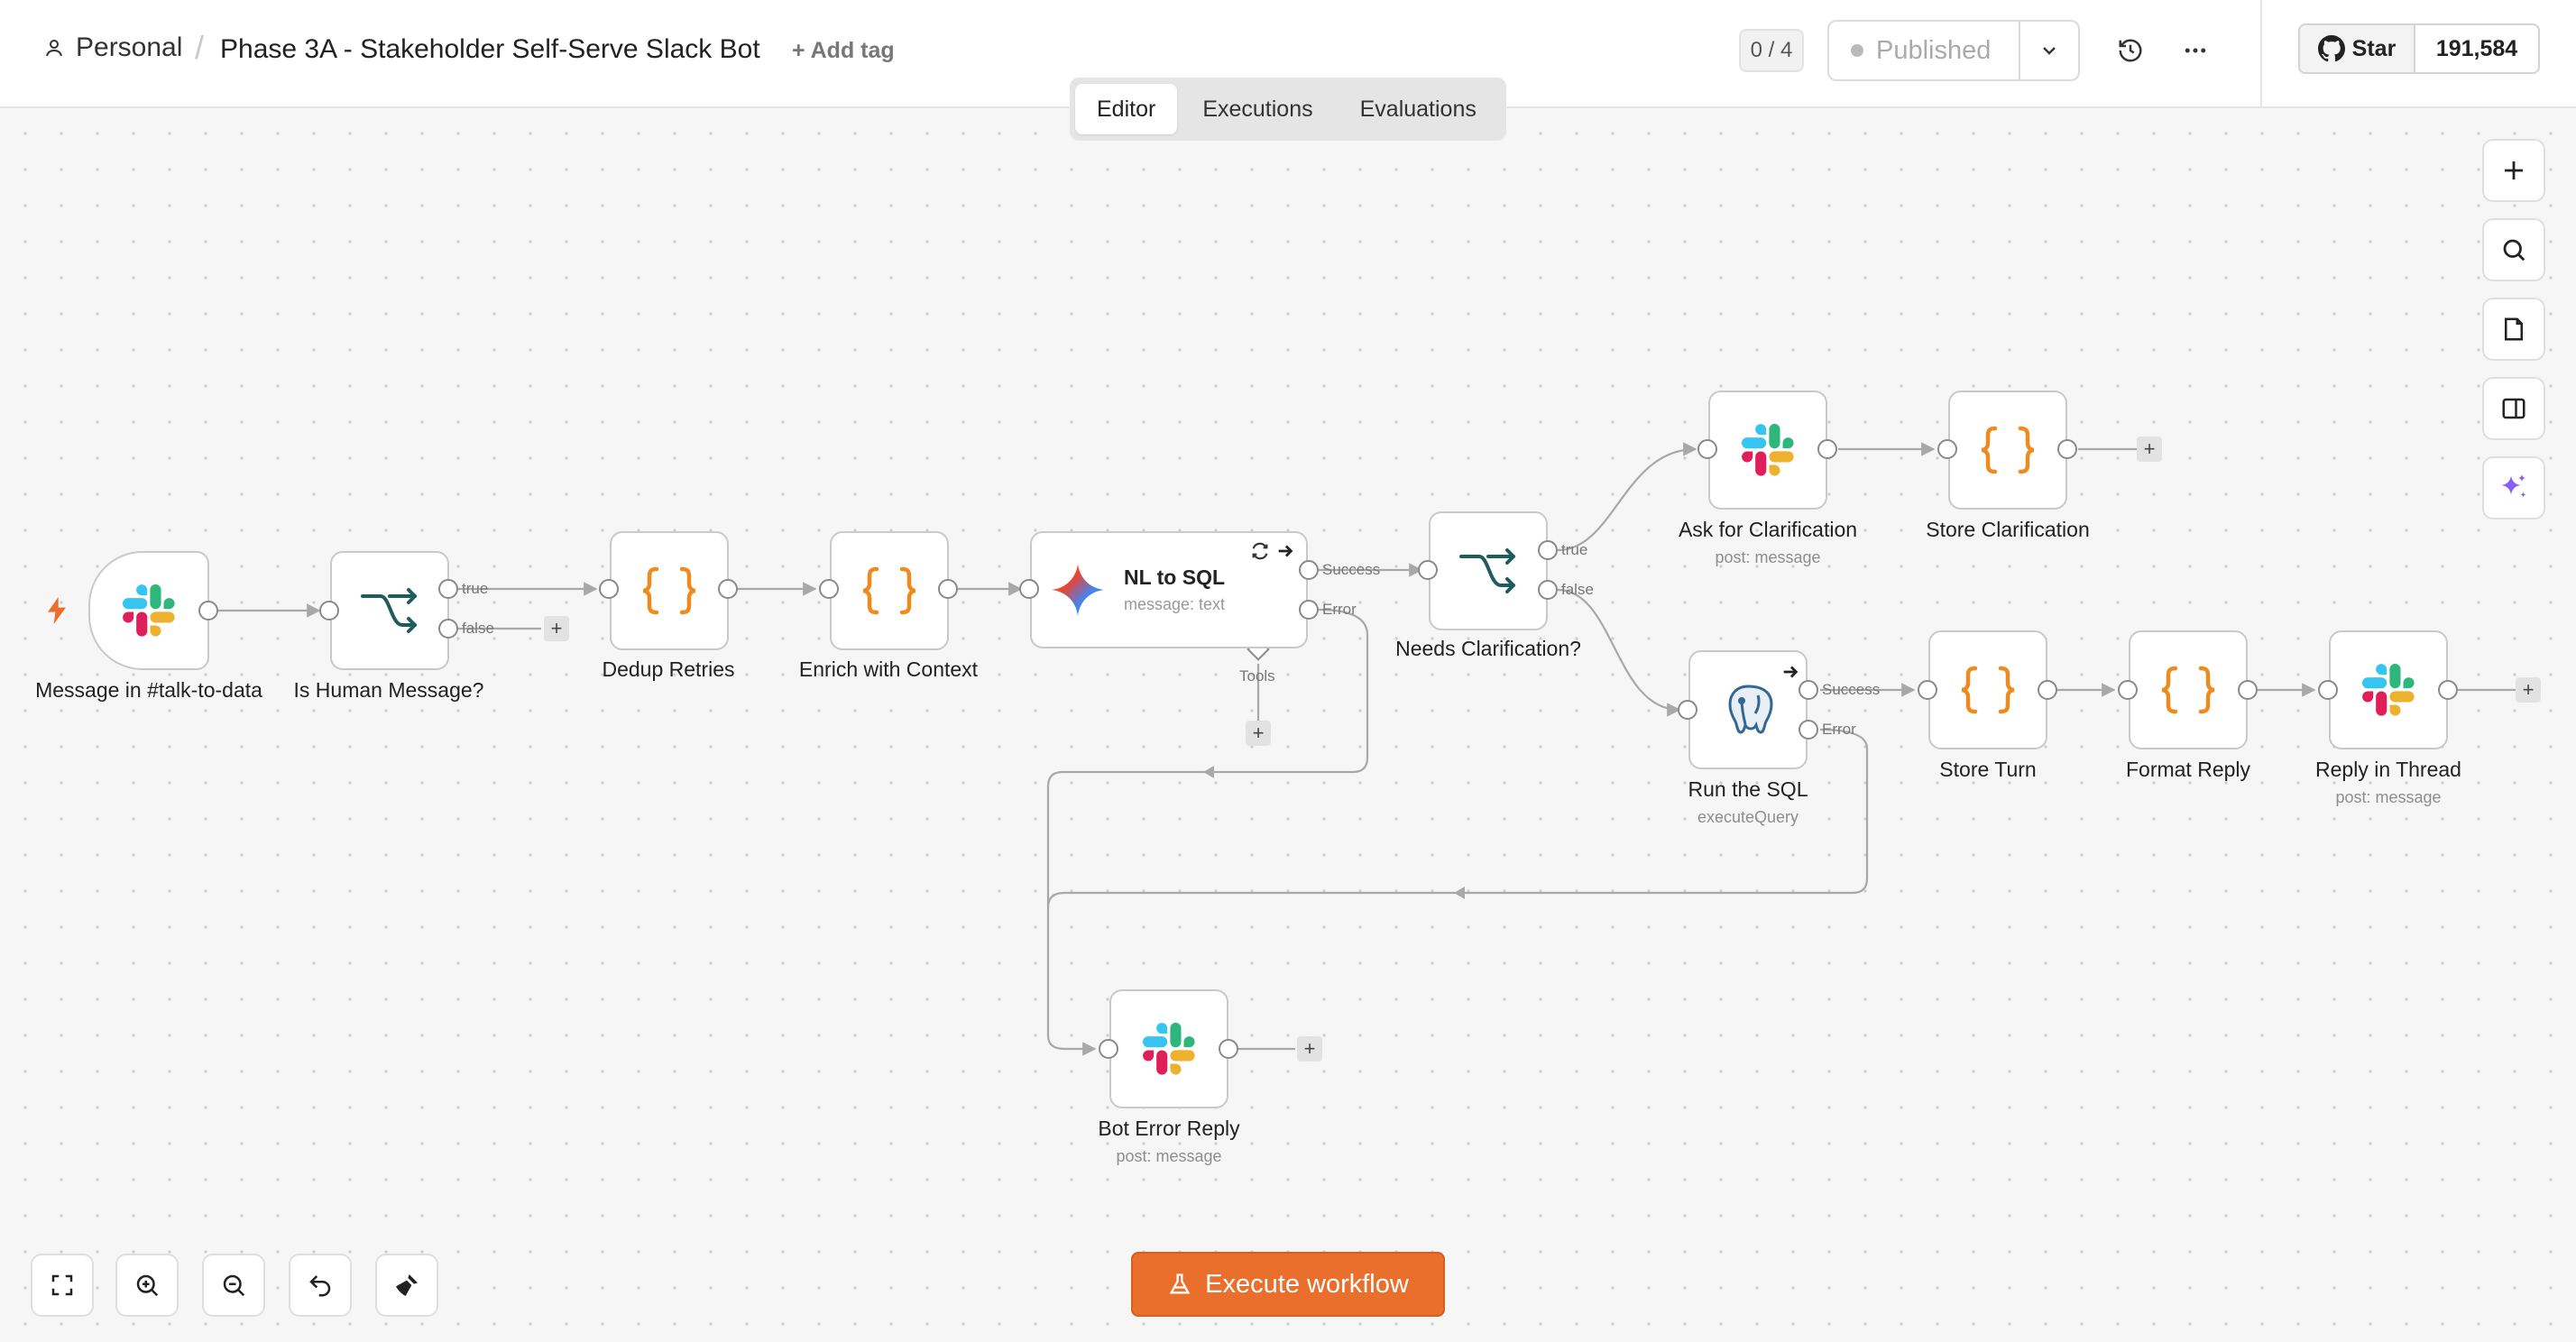 The image size is (2576, 1342). I want to click on add-node-tool, so click(2513, 170).